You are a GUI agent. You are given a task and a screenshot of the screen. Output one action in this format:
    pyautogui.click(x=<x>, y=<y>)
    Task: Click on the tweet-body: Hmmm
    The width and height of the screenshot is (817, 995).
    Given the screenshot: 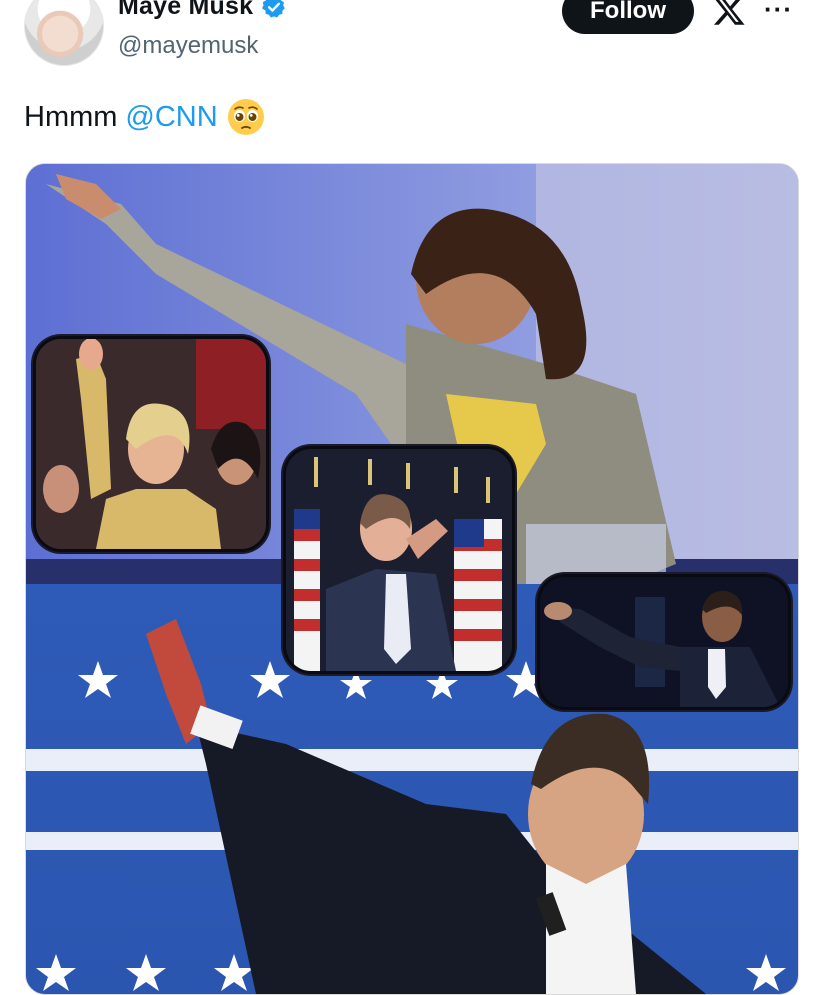 What is the action you would take?
    pyautogui.click(x=71, y=116)
    